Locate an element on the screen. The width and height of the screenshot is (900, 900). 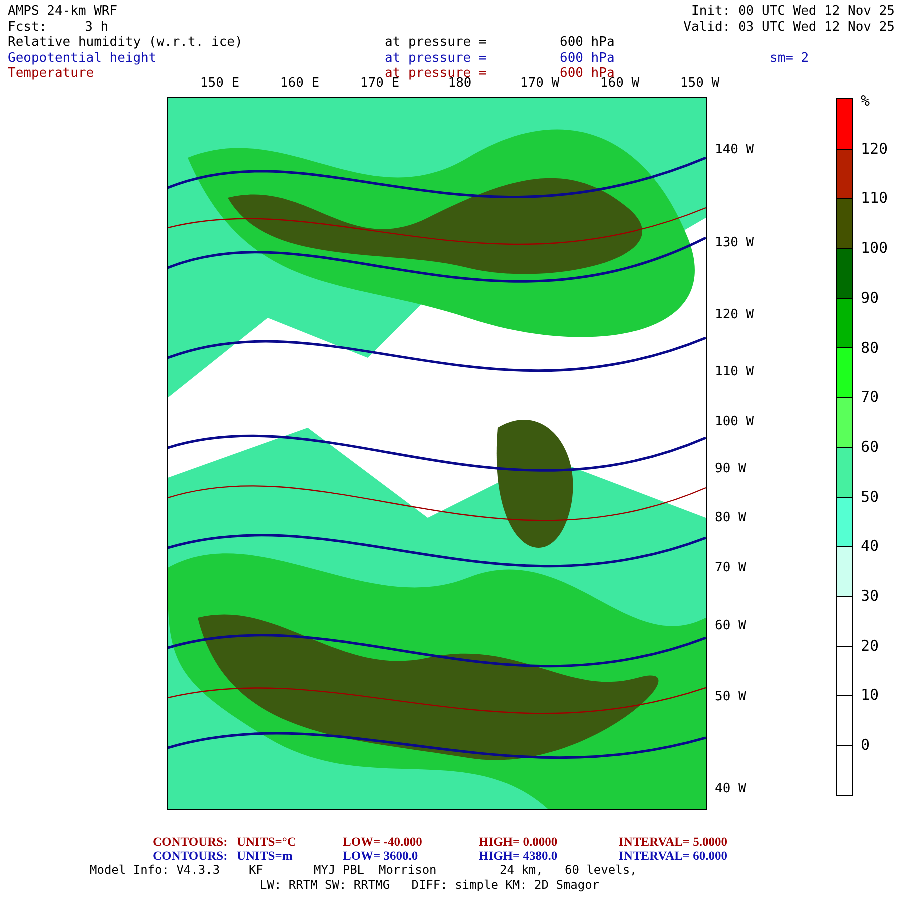
scale-label: 20 is located at coordinates (870, 645).